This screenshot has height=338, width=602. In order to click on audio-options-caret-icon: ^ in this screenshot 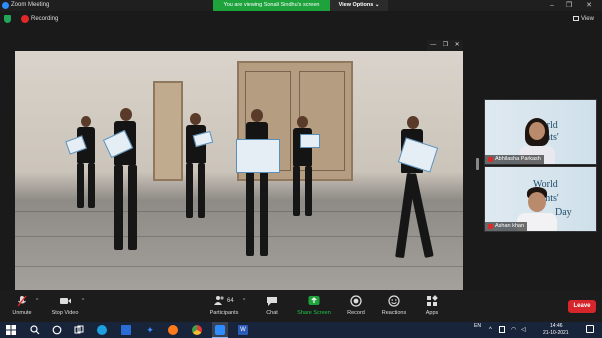, I will do `click(37, 301)`.